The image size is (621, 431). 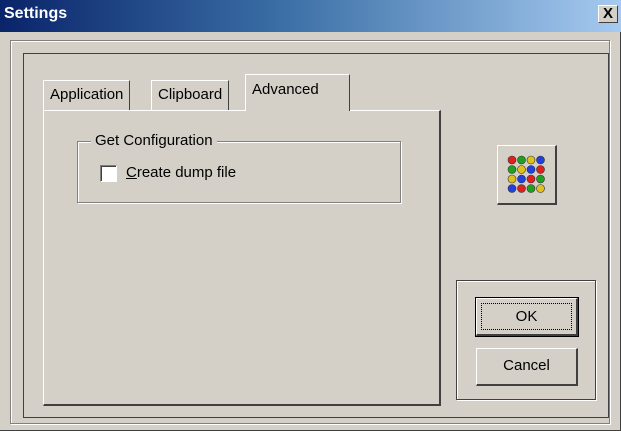 I want to click on checkbox-label-text: reate dump file, so click(x=186, y=172).